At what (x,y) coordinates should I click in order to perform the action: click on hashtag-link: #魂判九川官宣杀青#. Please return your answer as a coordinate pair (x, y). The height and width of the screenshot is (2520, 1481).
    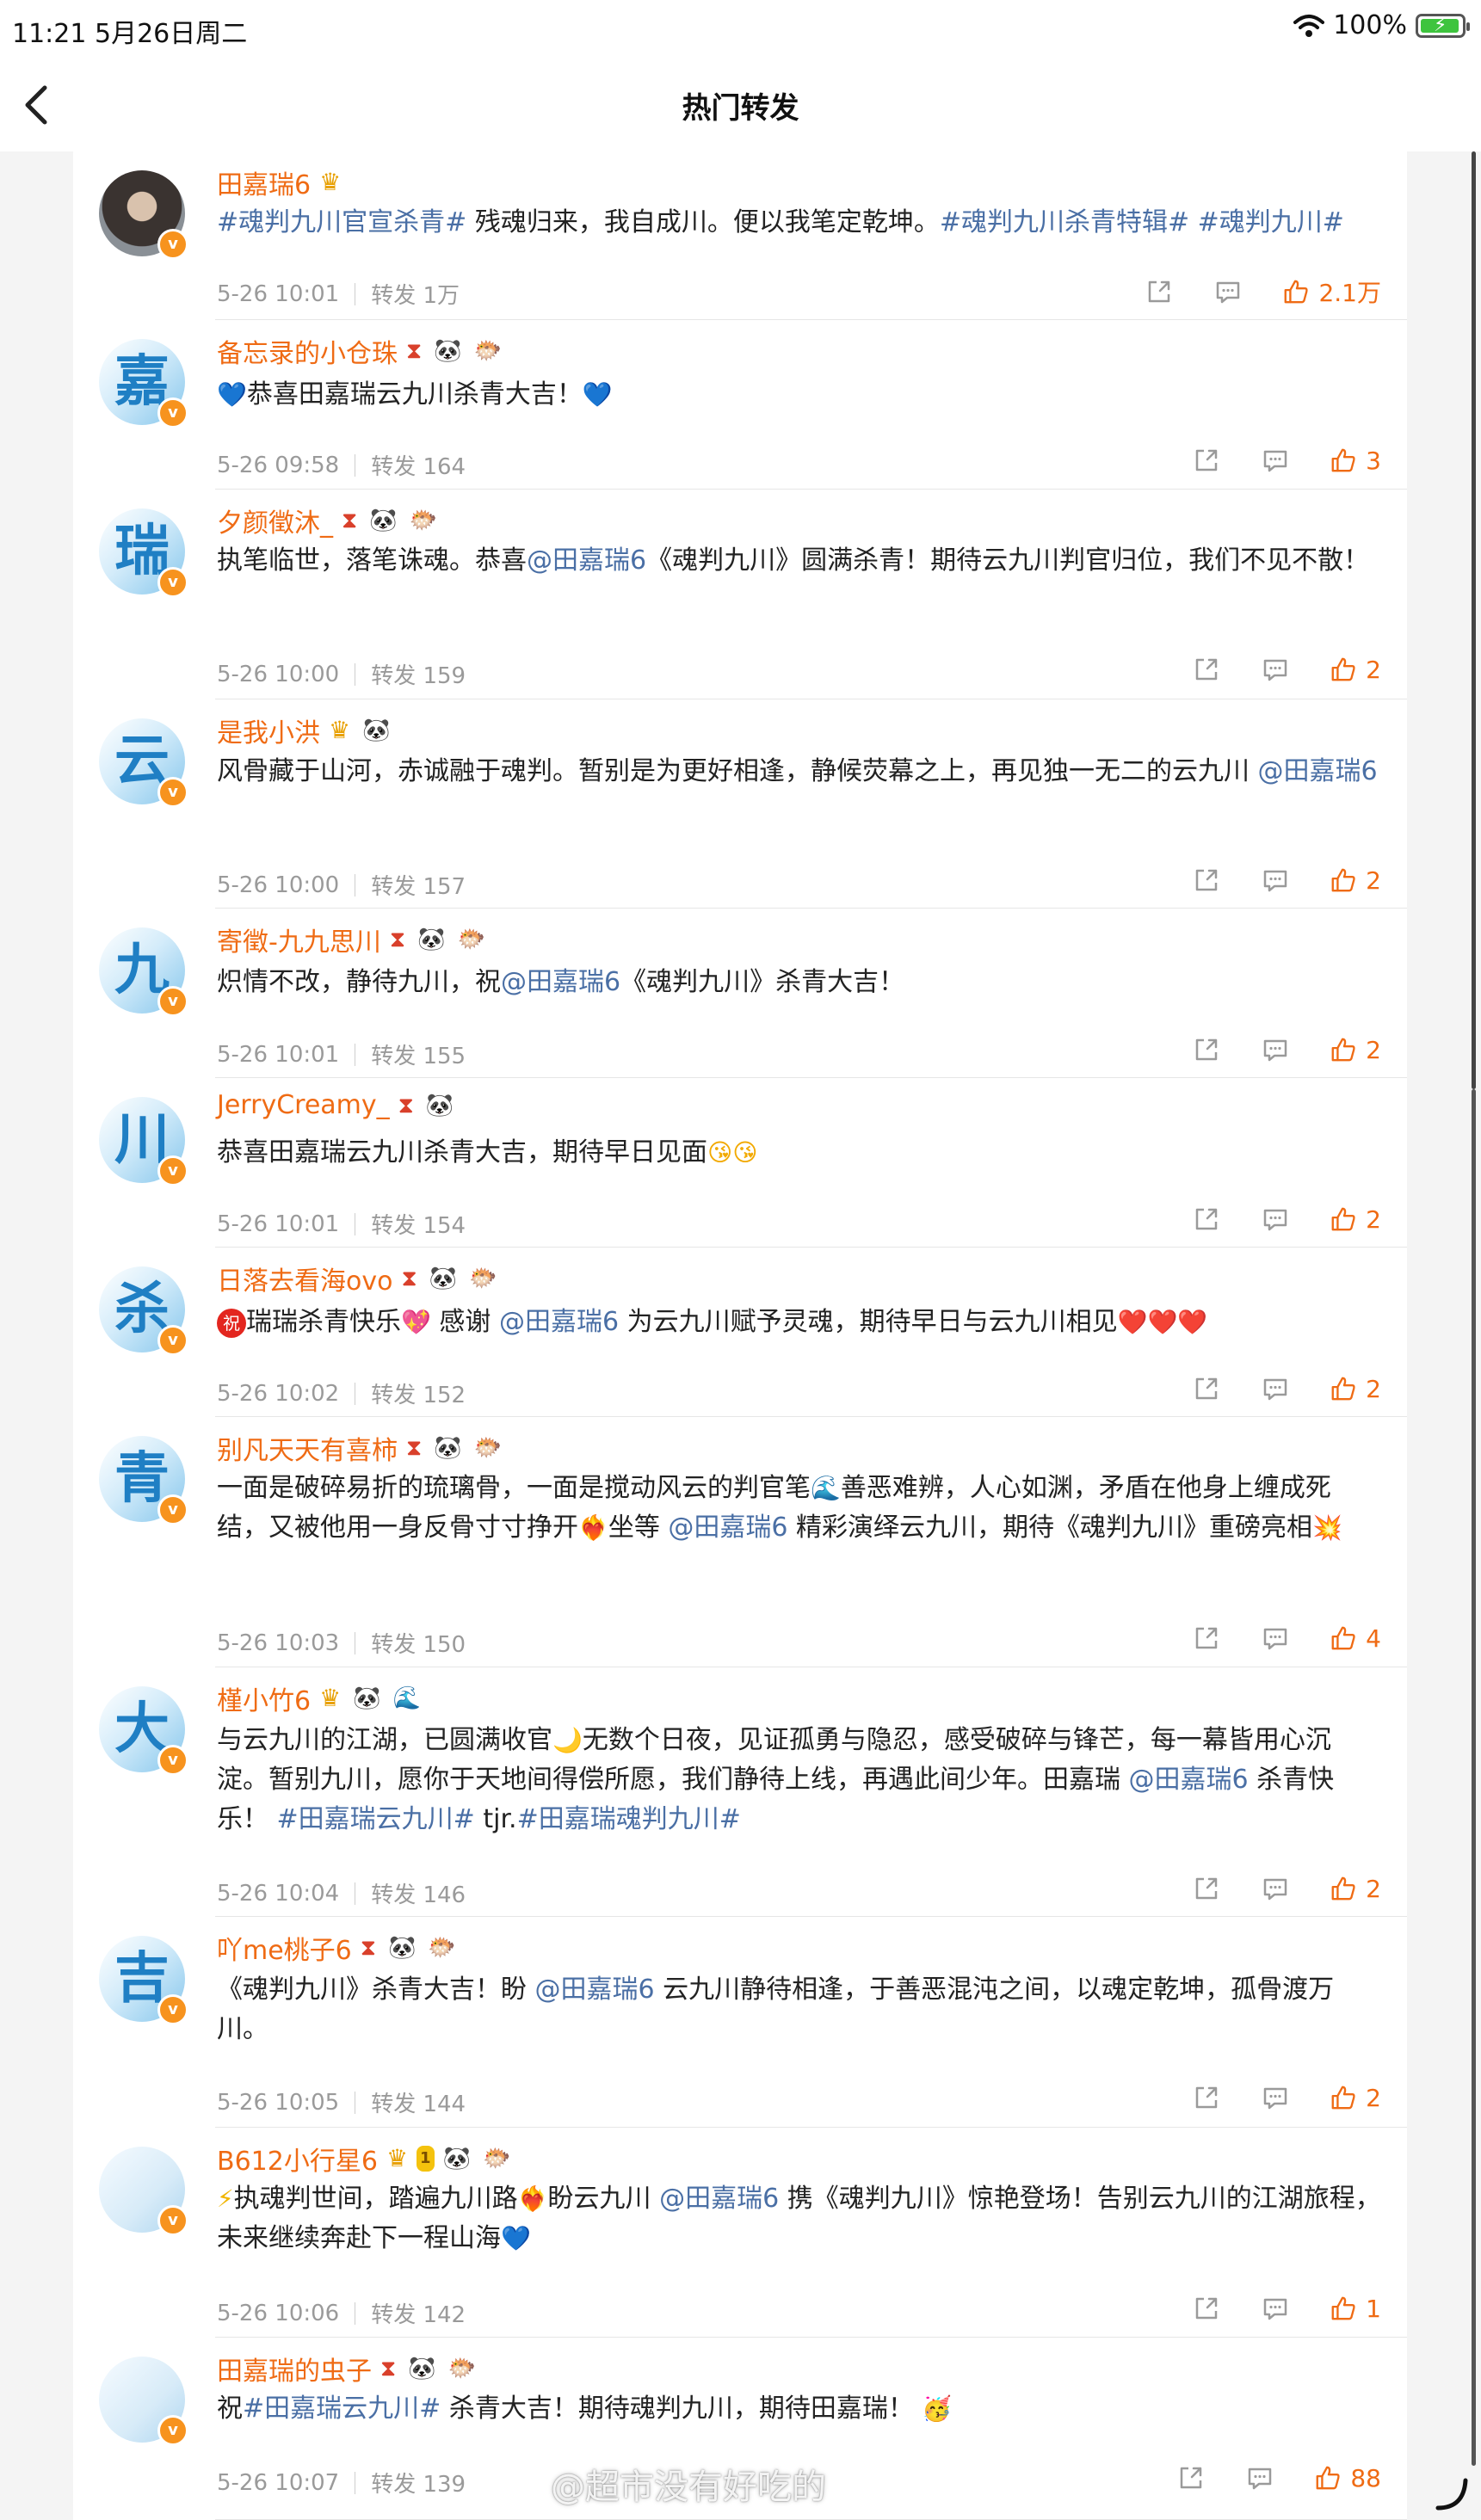
    Looking at the image, I should click on (341, 222).